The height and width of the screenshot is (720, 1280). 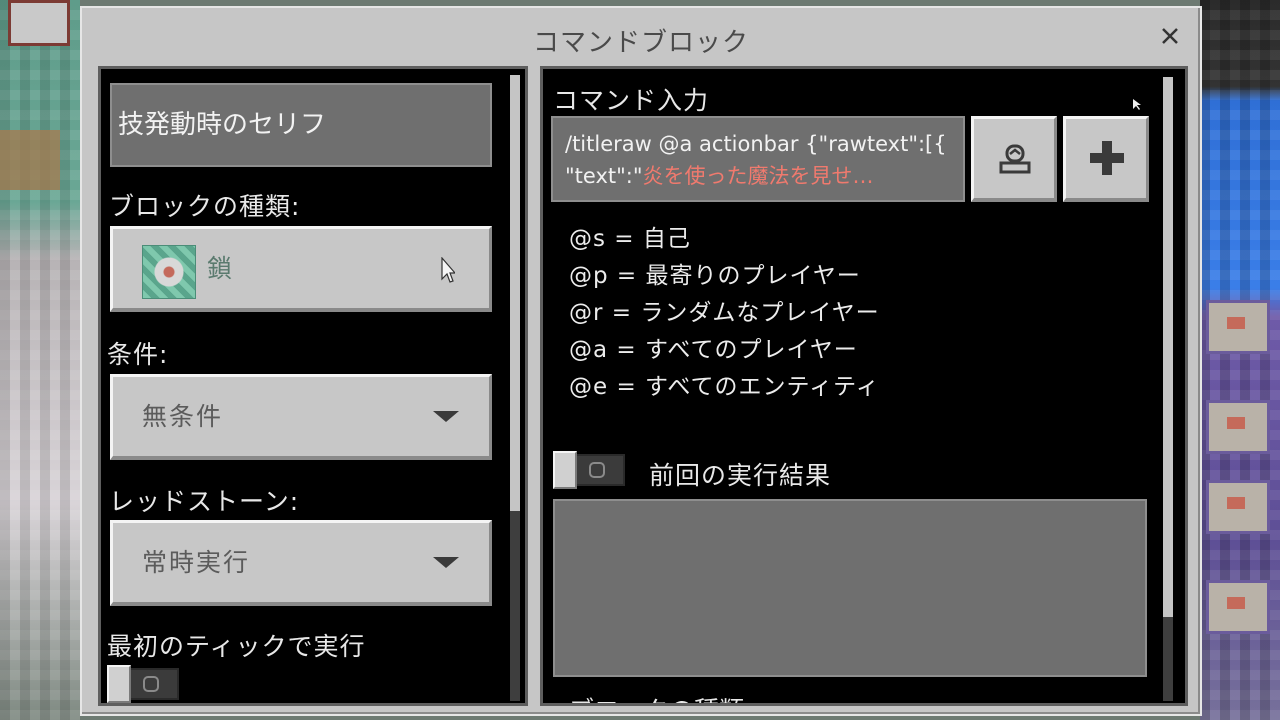 What do you see at coordinates (604, 176) in the screenshot?
I see `command-text-prefix: "text":"` at bounding box center [604, 176].